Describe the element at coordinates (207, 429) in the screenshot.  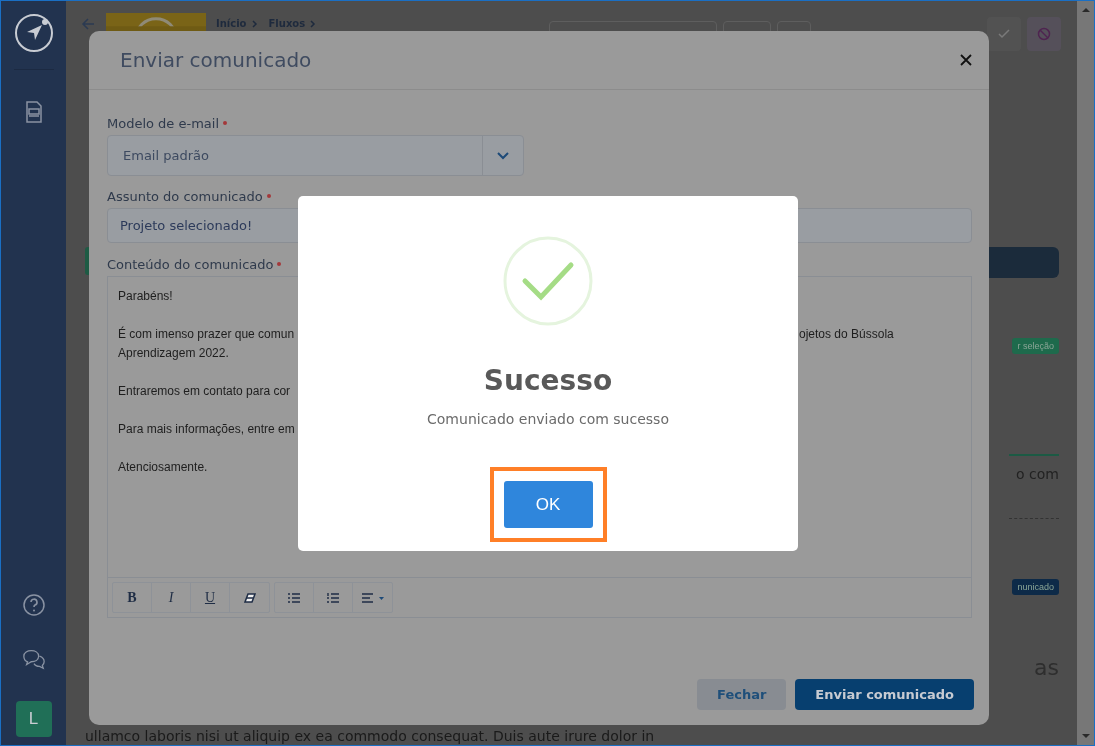
I see `editor-text: Para mais informações, entre em` at that location.